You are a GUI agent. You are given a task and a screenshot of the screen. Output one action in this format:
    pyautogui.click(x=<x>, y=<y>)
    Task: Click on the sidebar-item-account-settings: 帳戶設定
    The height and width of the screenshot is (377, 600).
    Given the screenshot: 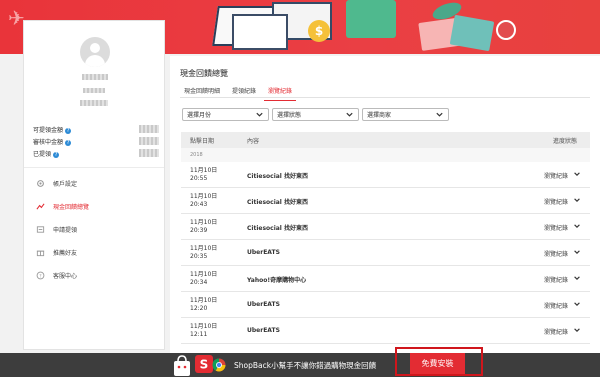 What is the action you would take?
    pyautogui.click(x=96, y=183)
    